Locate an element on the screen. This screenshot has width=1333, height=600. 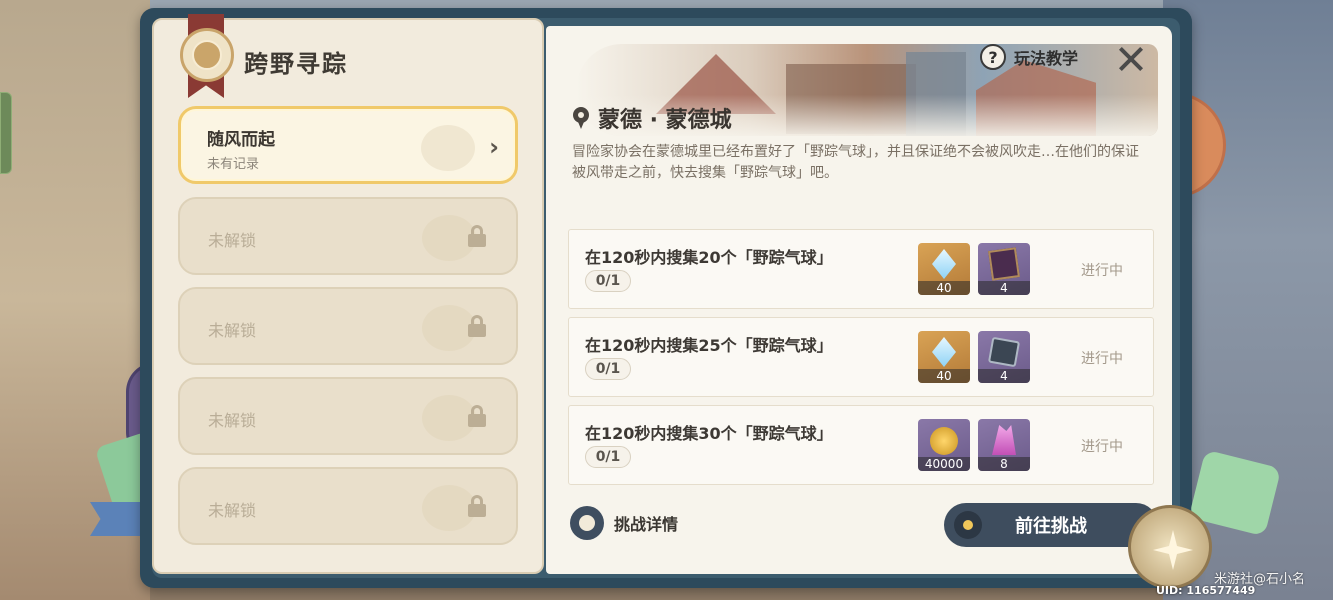
medal-icon is located at coordinates (587, 523).